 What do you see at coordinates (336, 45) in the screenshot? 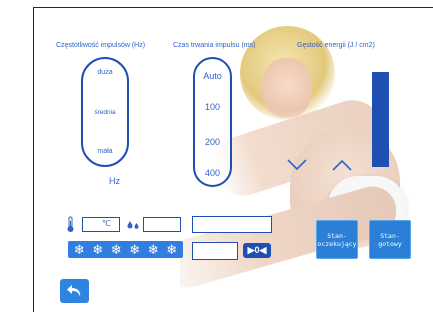
I see `energy-label: Gęstość energii (J / cm2)` at bounding box center [336, 45].